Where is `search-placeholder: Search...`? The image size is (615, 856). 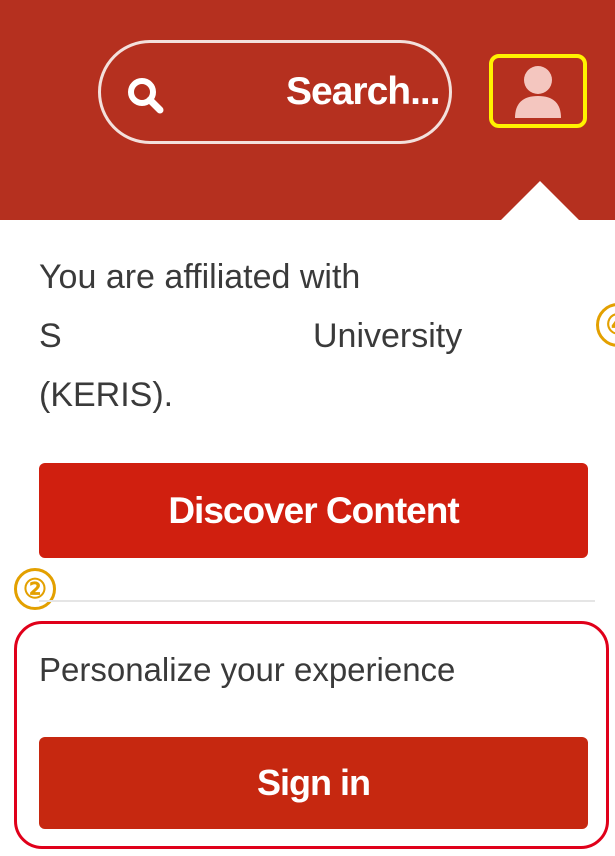
search-placeholder: Search... is located at coordinates (363, 91).